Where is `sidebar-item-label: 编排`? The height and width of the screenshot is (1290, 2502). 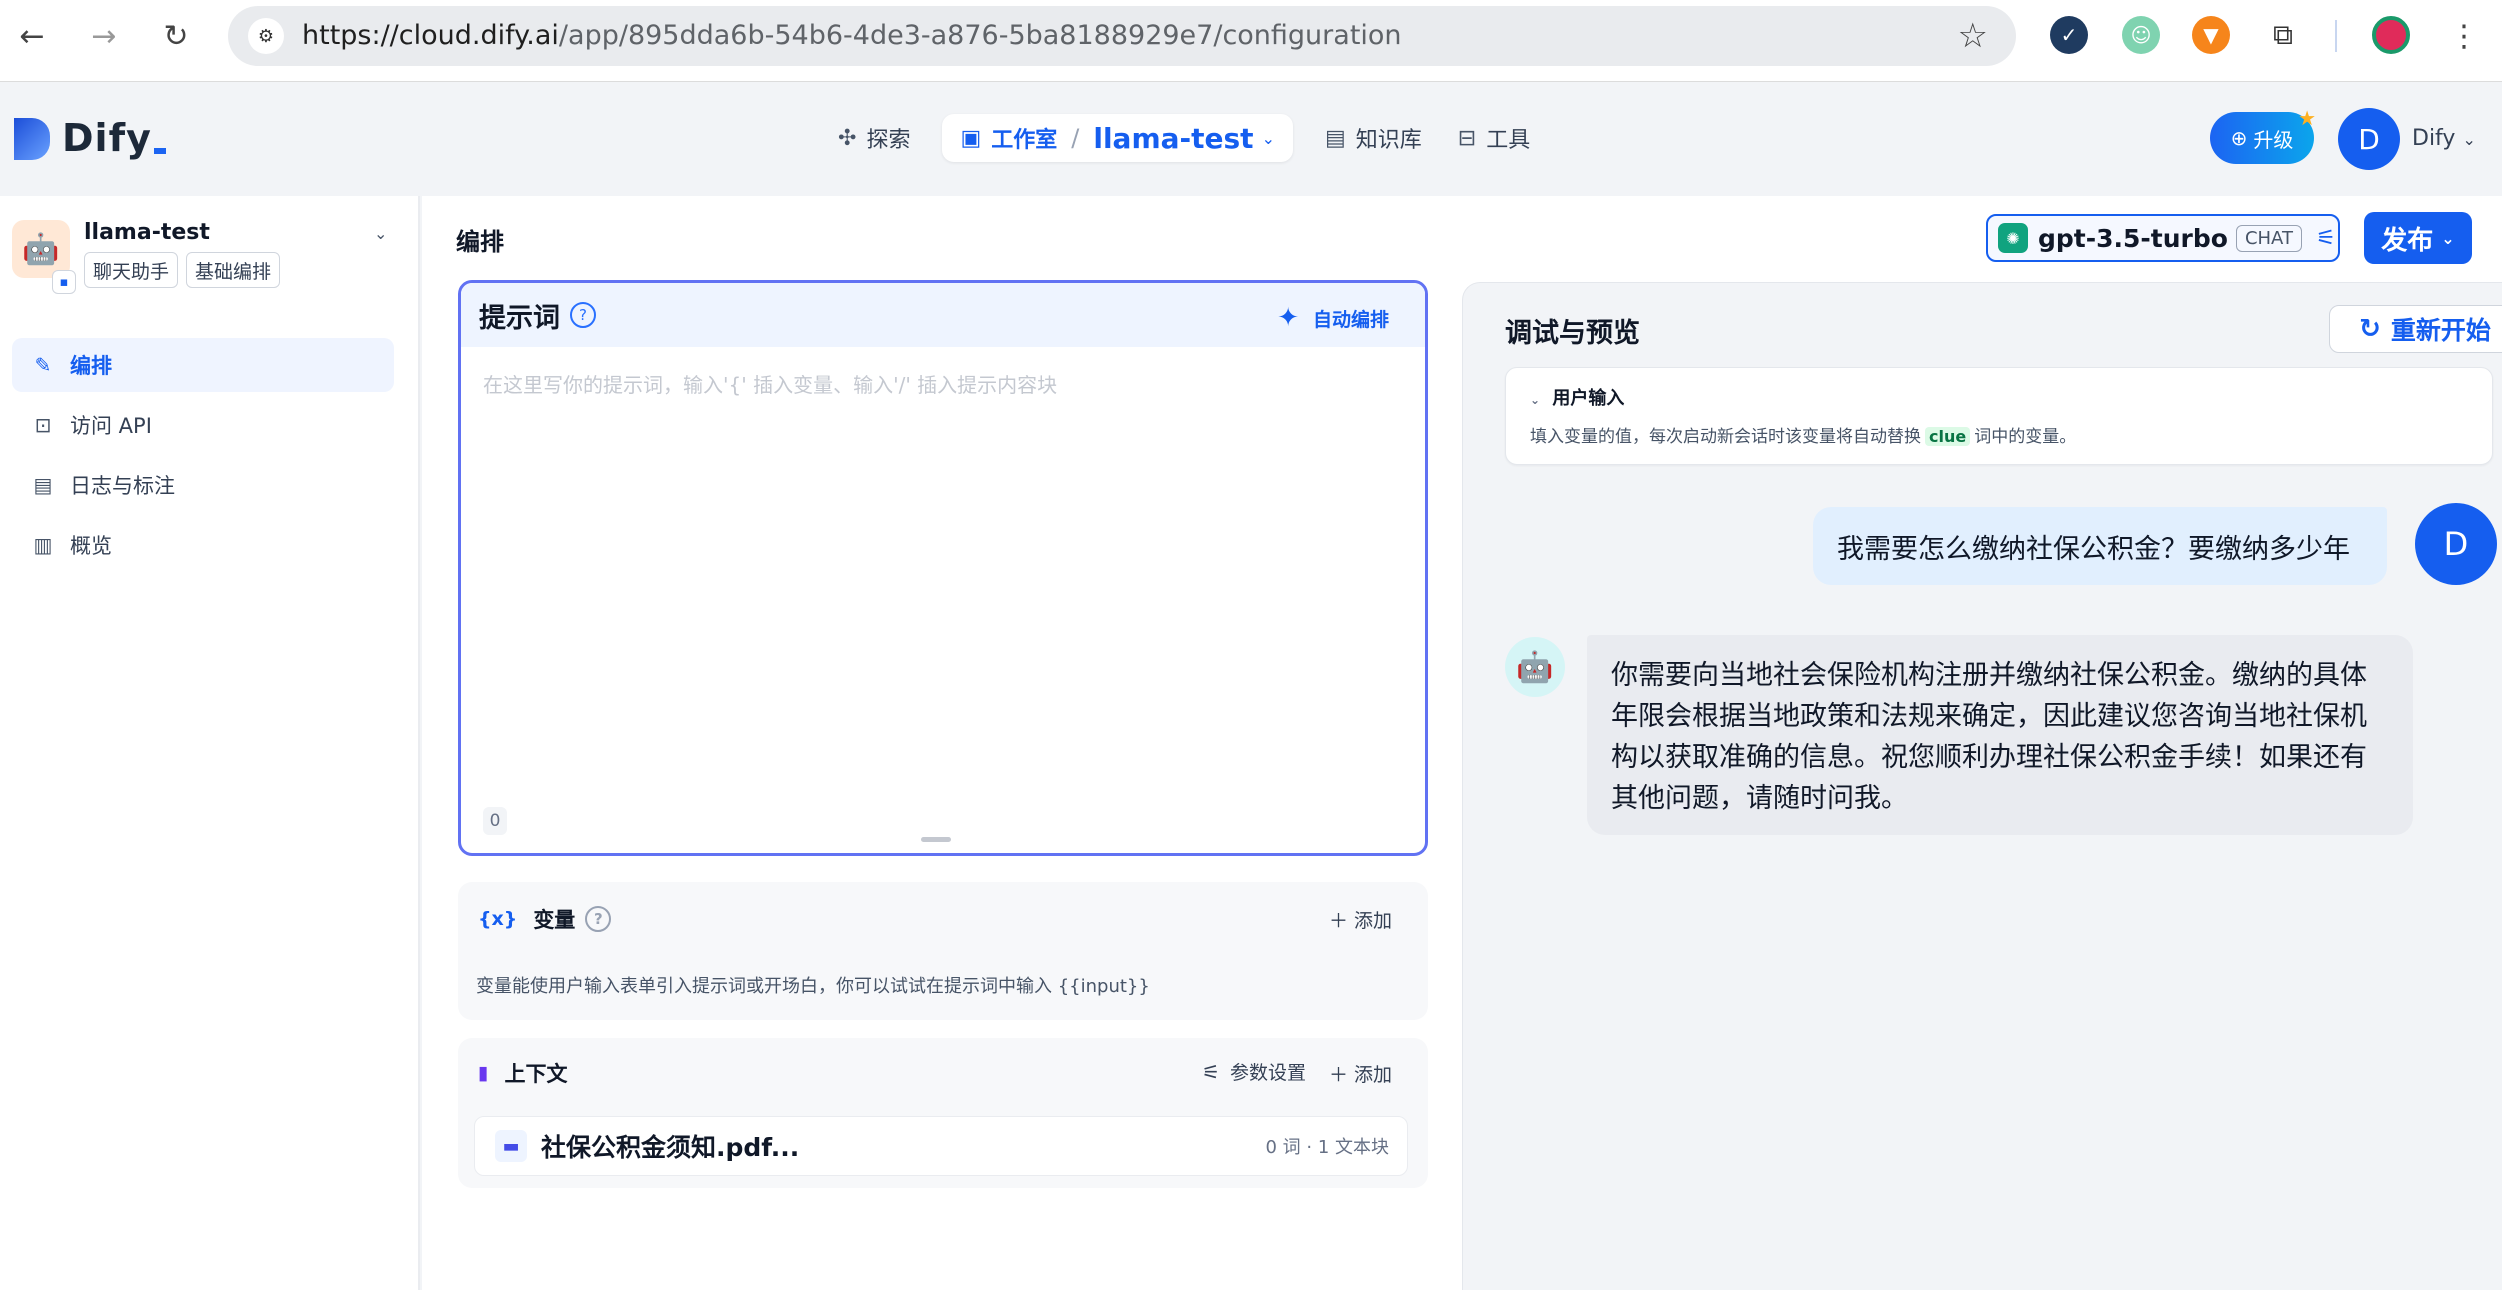 sidebar-item-label: 编排 is located at coordinates (91, 366).